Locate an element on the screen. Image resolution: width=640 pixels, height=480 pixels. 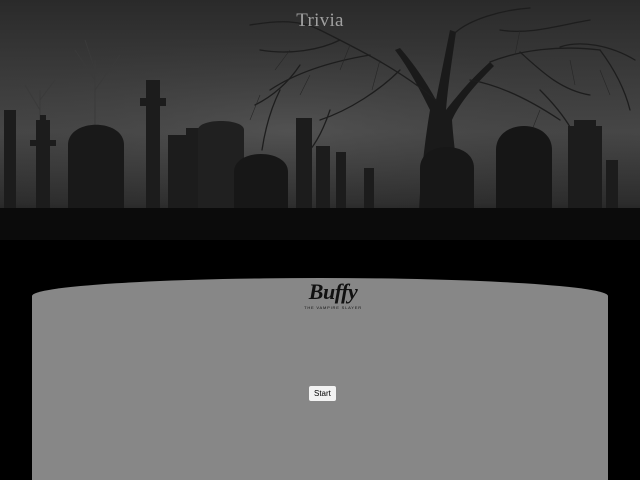
start-button: Start is located at coordinates (322, 393).